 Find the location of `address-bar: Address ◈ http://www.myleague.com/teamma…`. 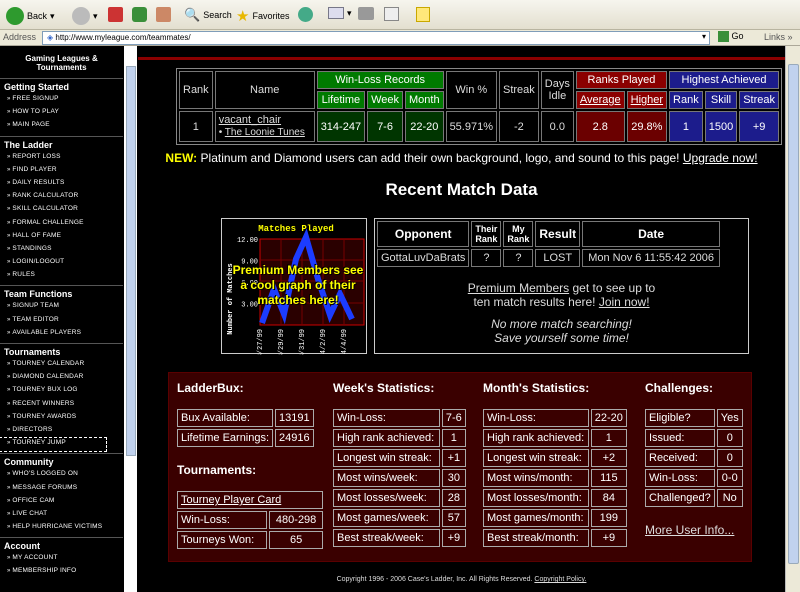

address-bar: Address ◈ http://www.myleague.com/teamma… is located at coordinates (400, 38).